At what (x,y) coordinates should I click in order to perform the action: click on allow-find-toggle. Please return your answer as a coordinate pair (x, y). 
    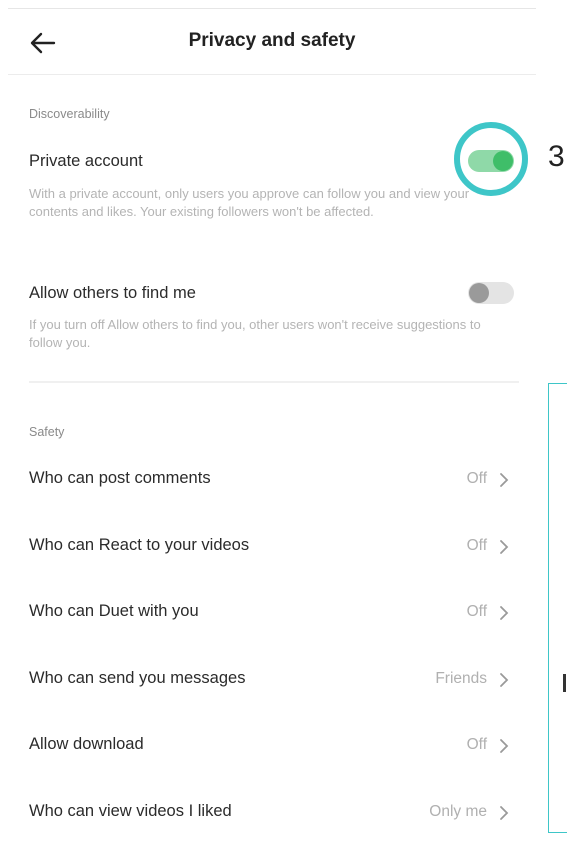
    Looking at the image, I should click on (491, 293).